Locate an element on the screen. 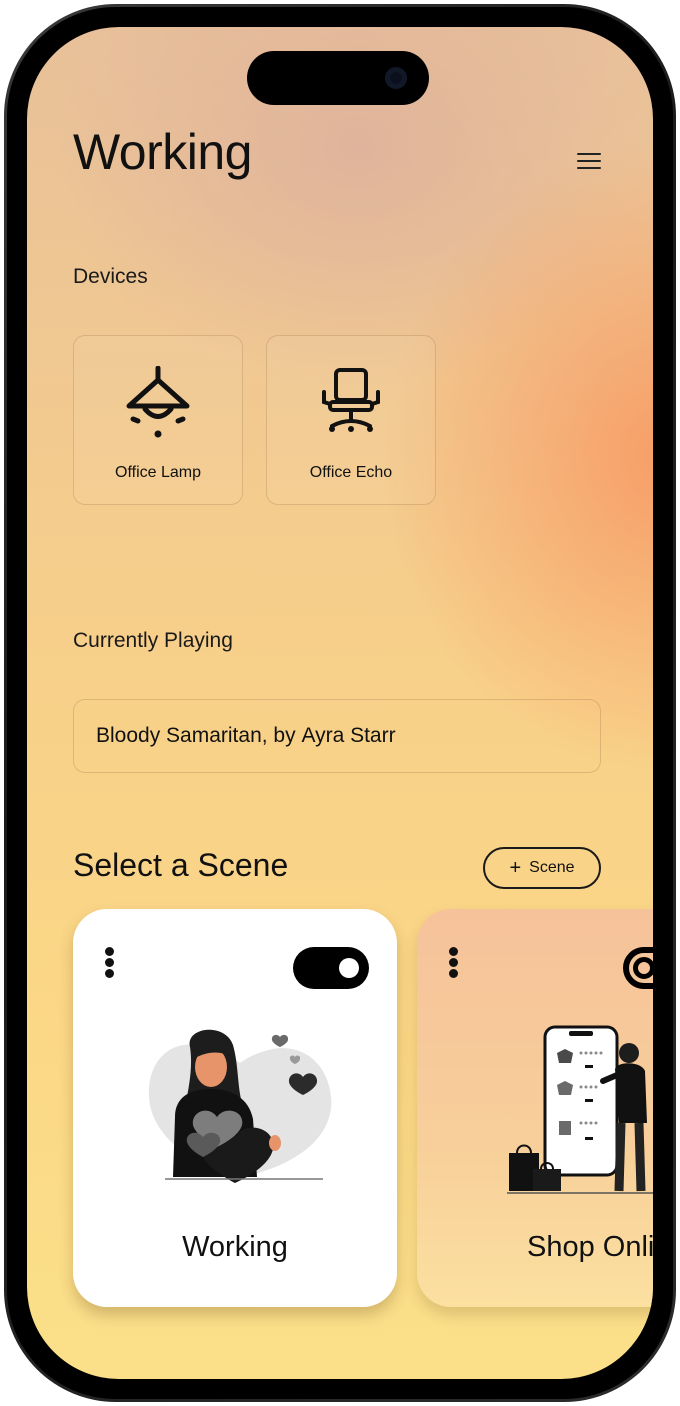  song-separator: , by is located at coordinates (281, 735).